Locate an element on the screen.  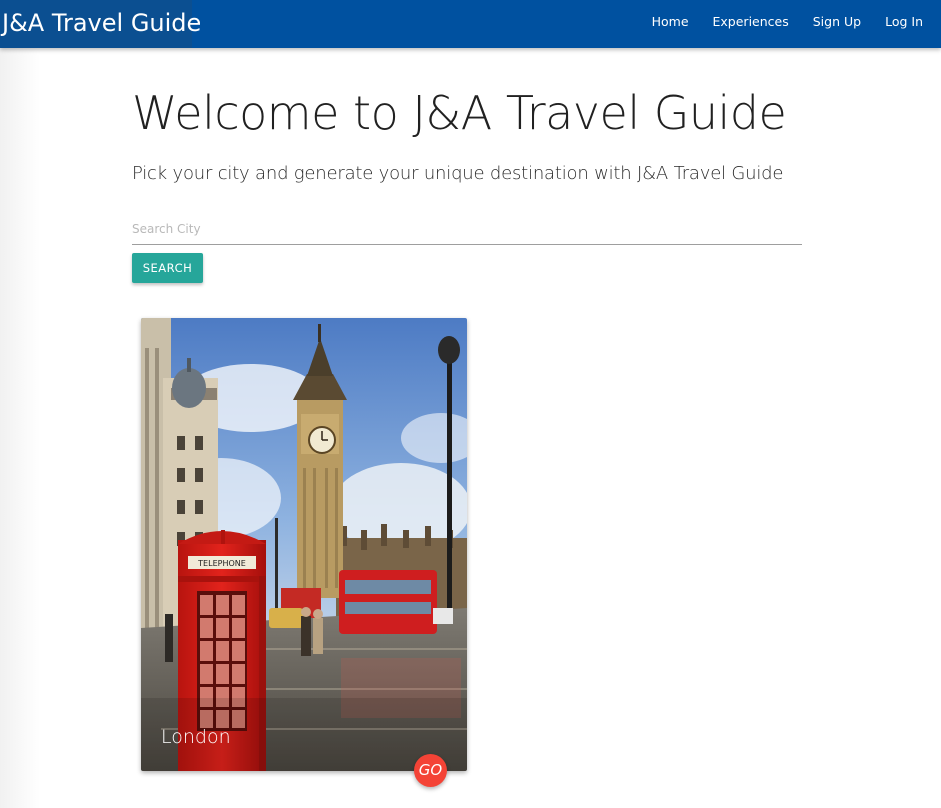
page-background-fade is located at coordinates (20, 428).